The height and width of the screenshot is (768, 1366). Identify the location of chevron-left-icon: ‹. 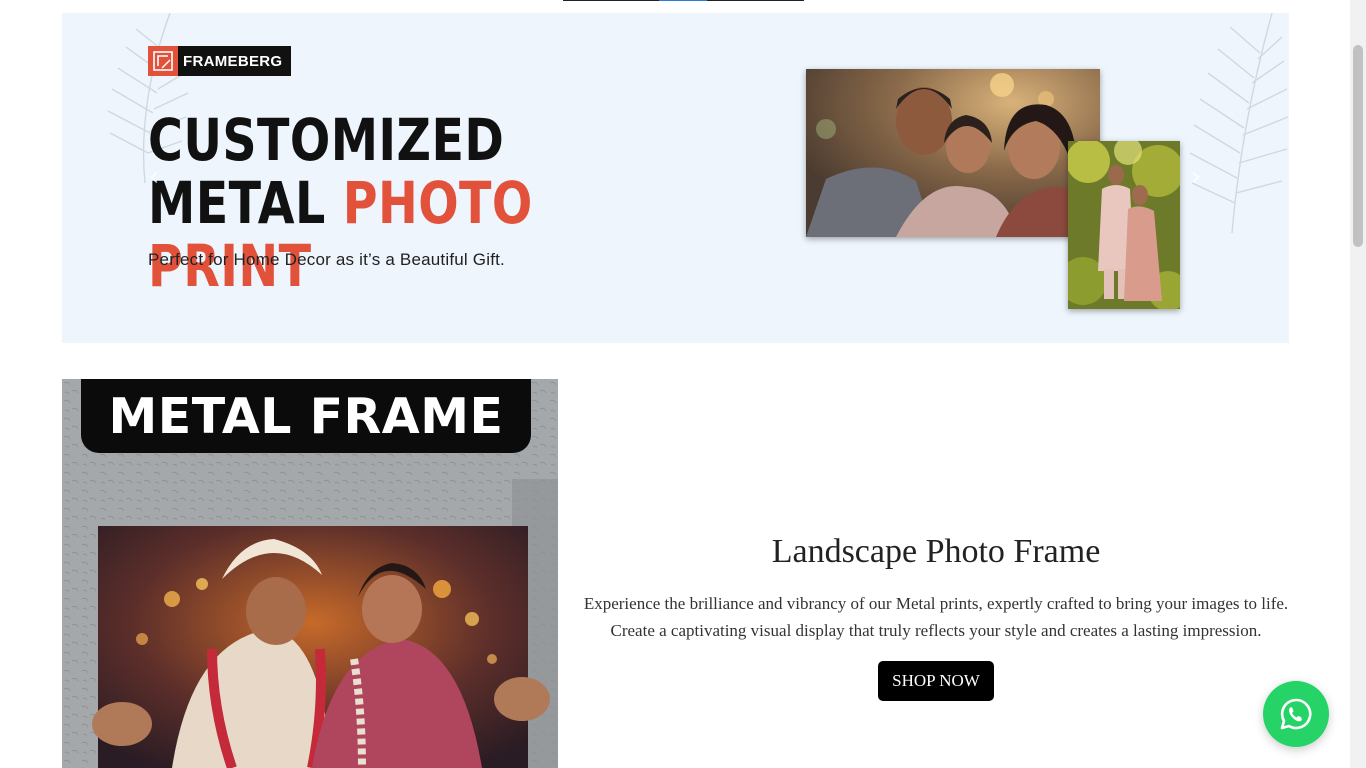
(154, 177).